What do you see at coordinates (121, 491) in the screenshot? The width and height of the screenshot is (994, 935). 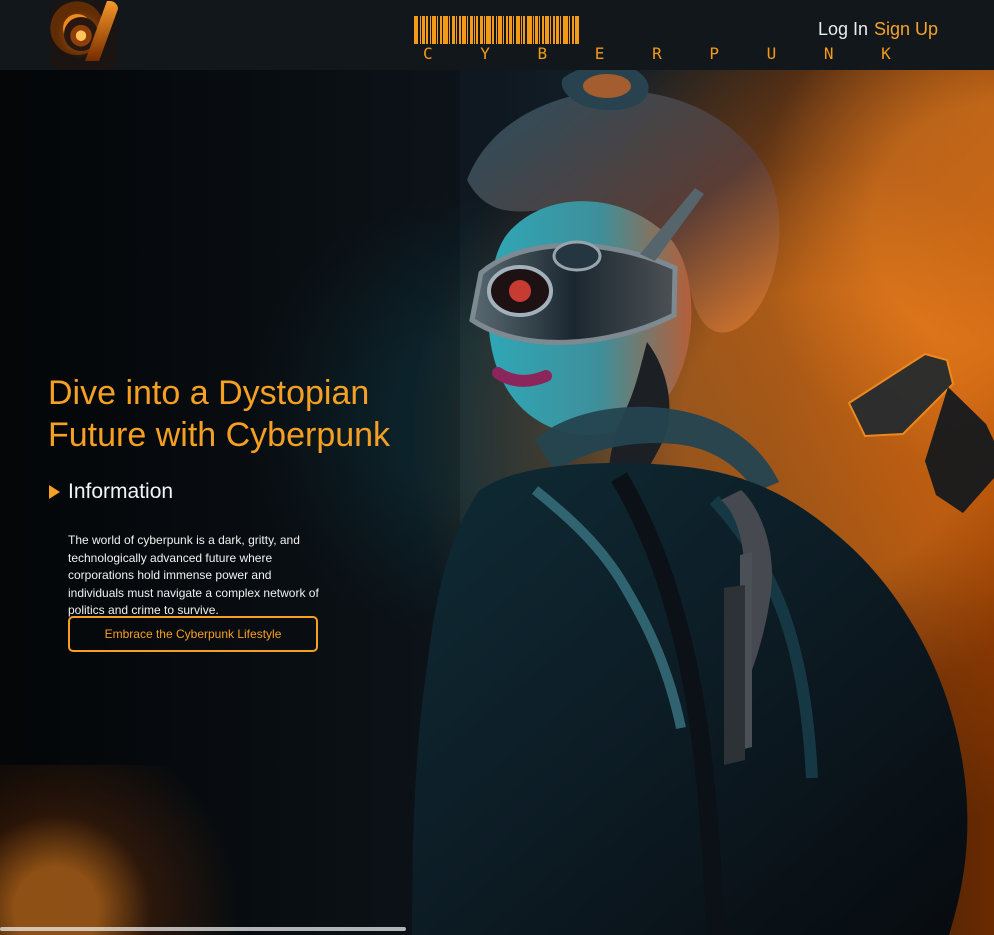 I see `information-label: Information` at bounding box center [121, 491].